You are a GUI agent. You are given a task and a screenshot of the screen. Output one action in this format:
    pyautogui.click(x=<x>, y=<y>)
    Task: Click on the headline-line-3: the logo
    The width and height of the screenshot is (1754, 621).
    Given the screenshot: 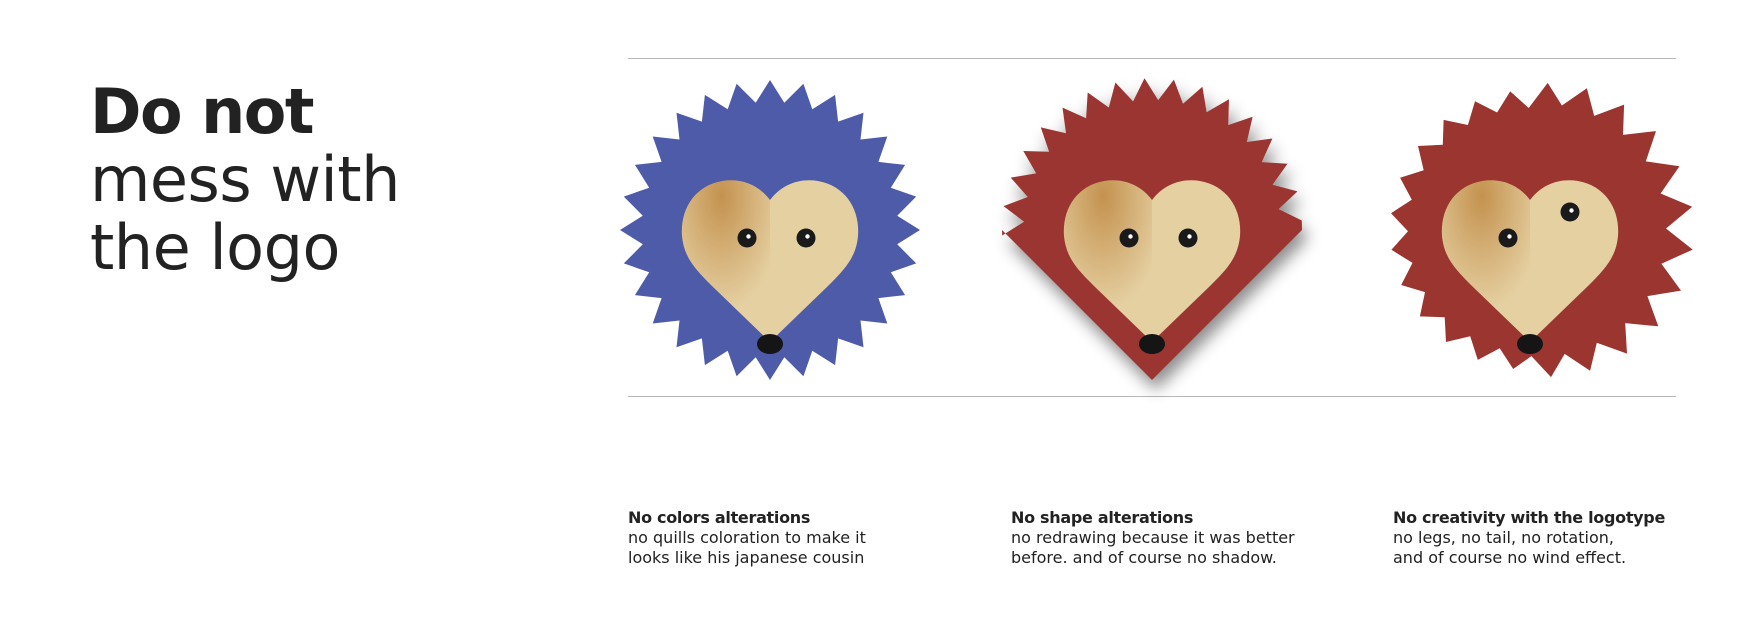 What is the action you would take?
    pyautogui.click(x=215, y=247)
    